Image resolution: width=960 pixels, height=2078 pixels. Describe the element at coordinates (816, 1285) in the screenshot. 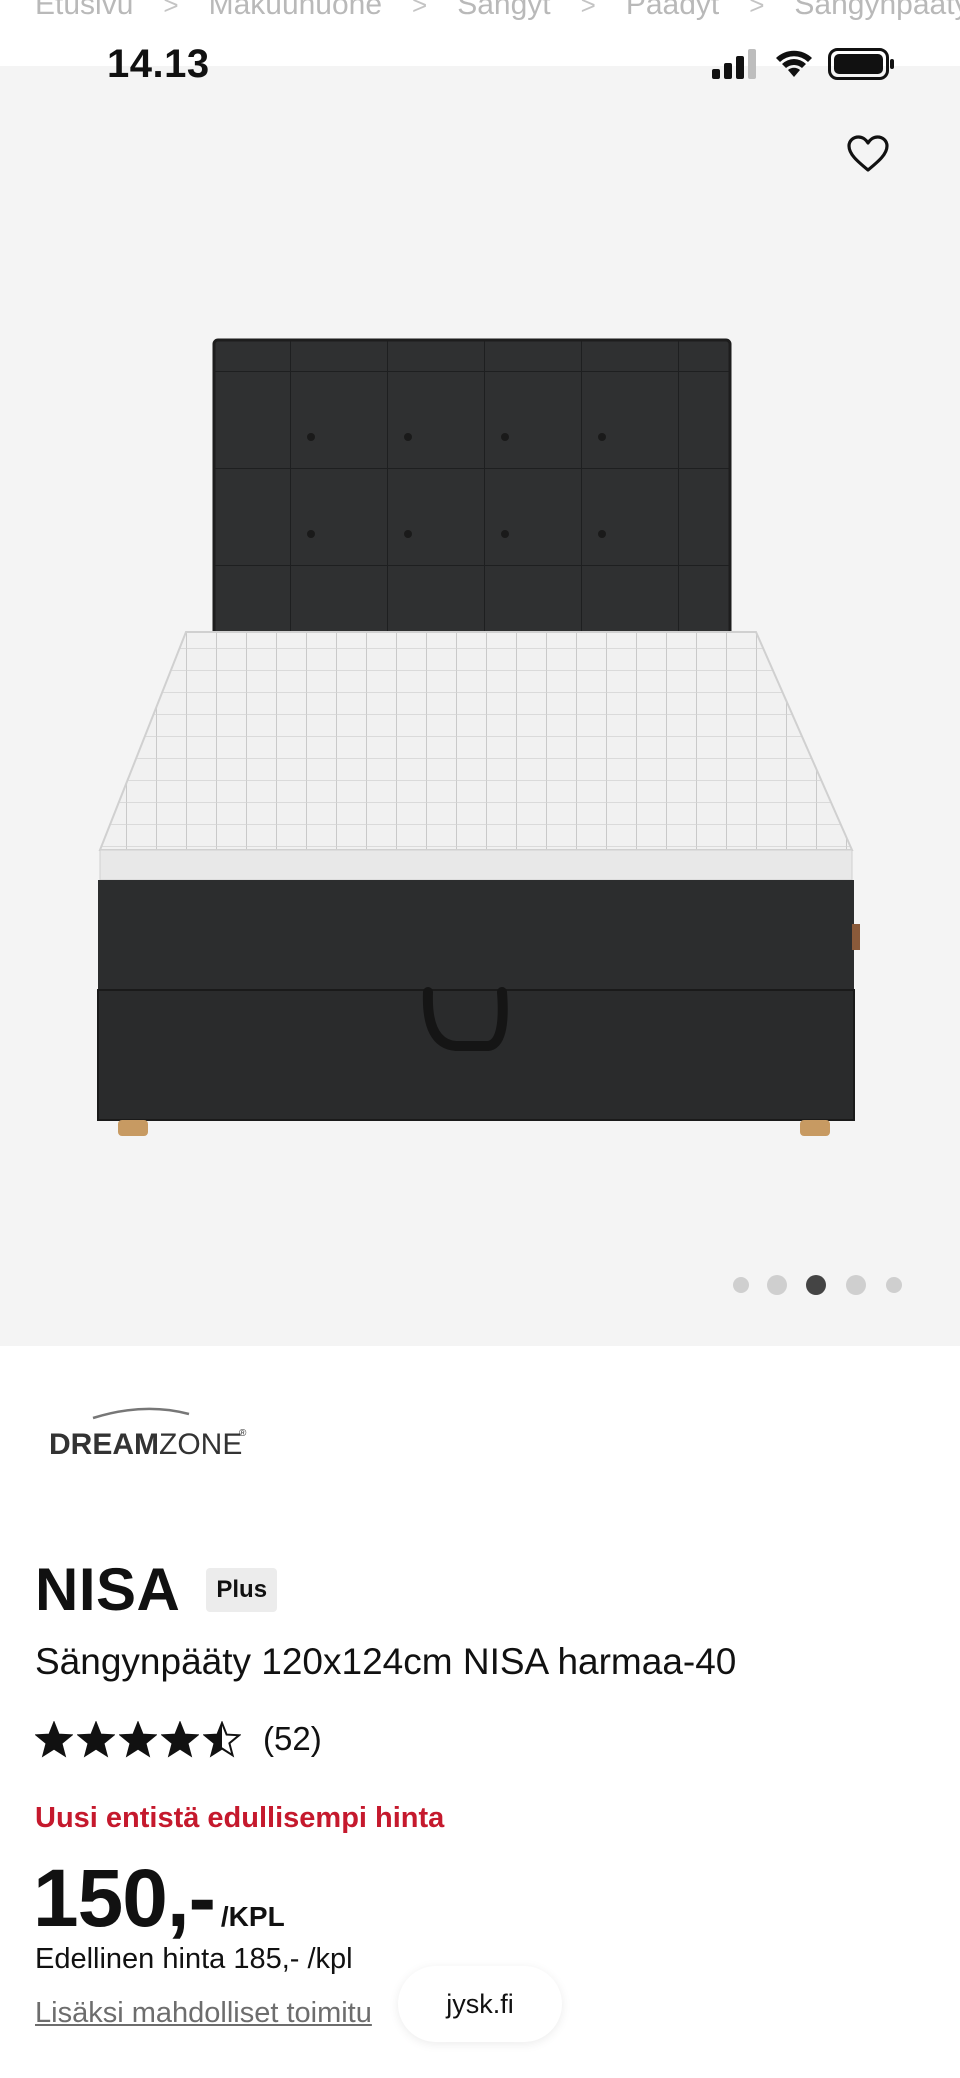

I see `gallery-dot-3-active` at that location.